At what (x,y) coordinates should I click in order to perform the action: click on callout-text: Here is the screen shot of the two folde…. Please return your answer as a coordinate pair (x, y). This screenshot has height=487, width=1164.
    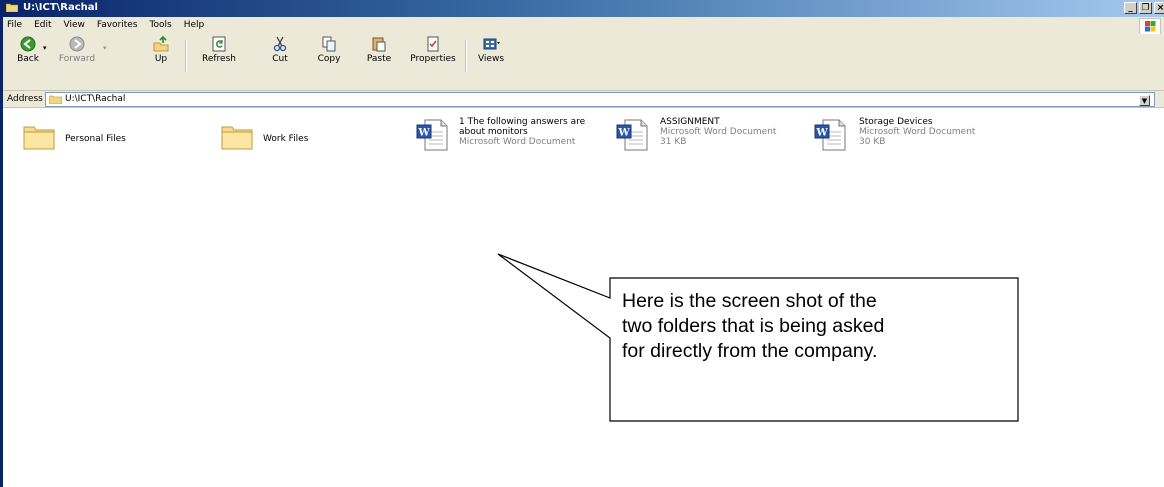
    Looking at the image, I should click on (812, 326).